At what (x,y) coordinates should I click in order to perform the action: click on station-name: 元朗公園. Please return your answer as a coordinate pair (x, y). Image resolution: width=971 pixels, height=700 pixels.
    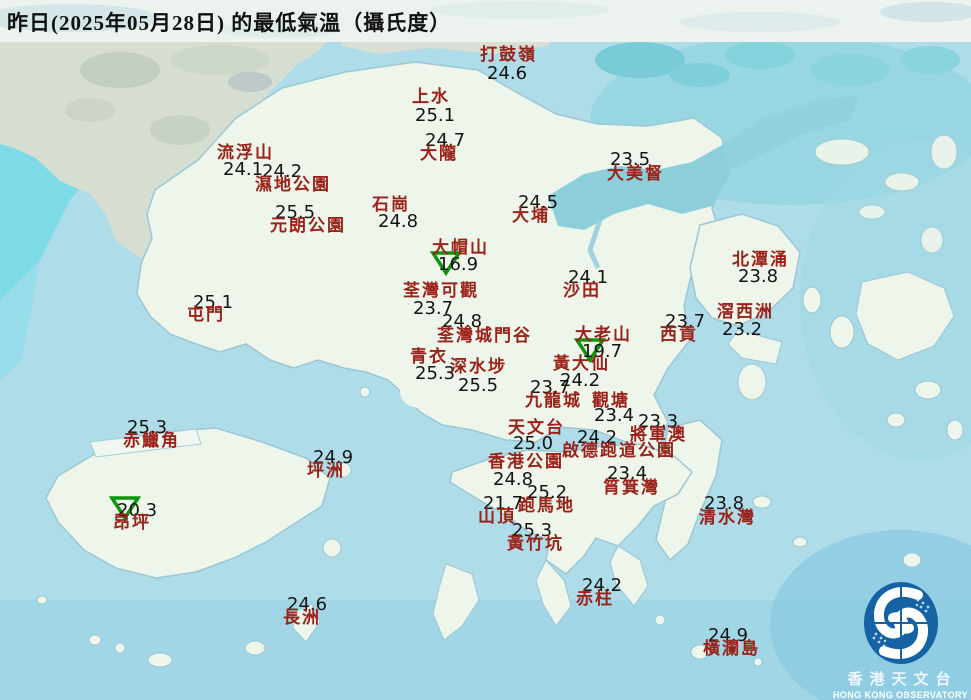
    Looking at the image, I should click on (308, 225).